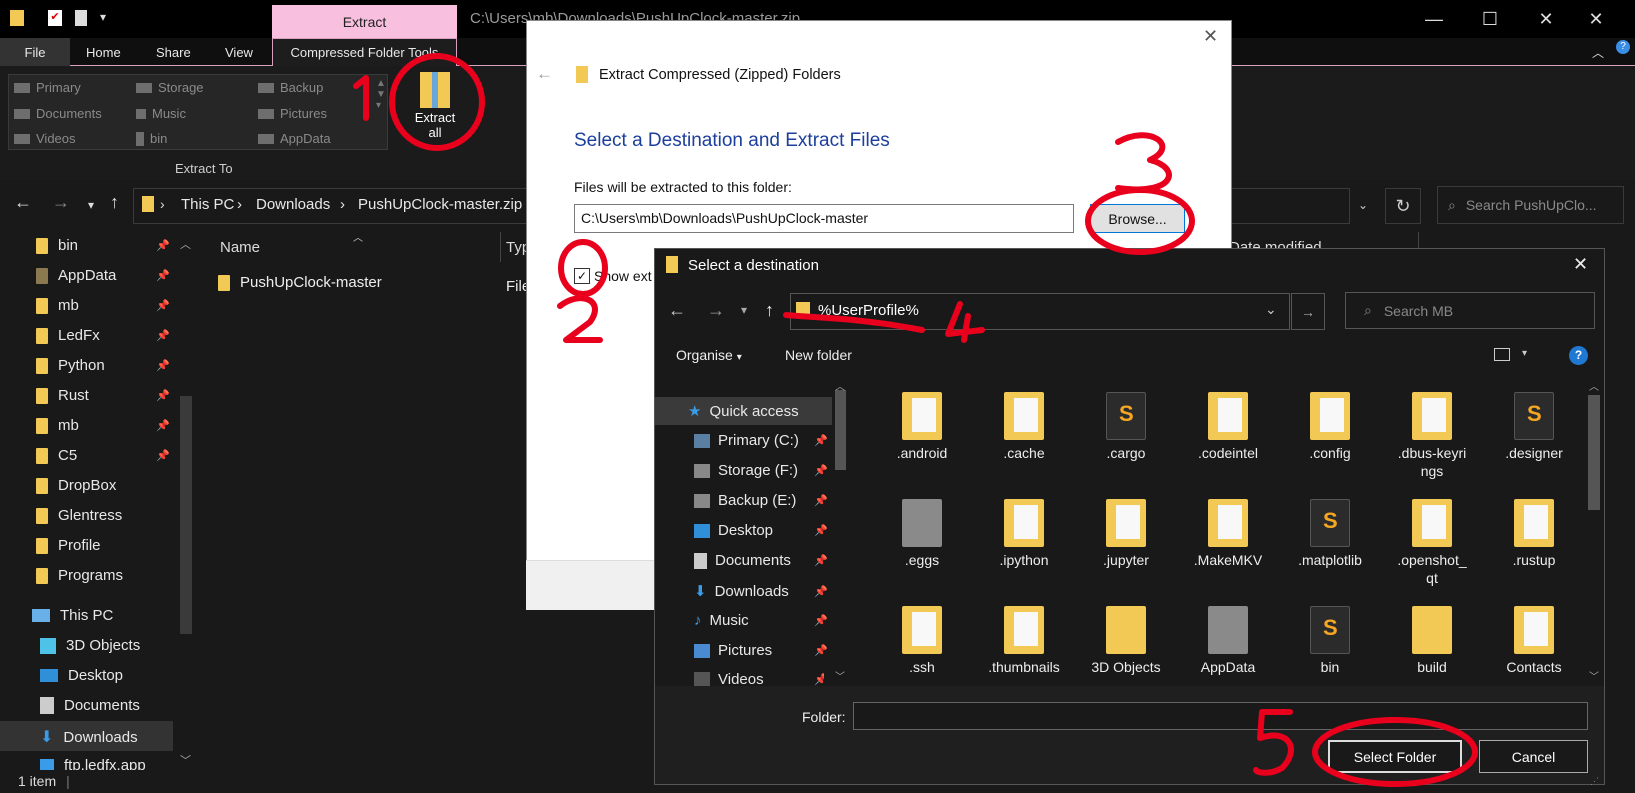 The height and width of the screenshot is (793, 1635). Describe the element at coordinates (1598, 52) in the screenshot. I see `collapse-ribbon-icon: ︿` at that location.